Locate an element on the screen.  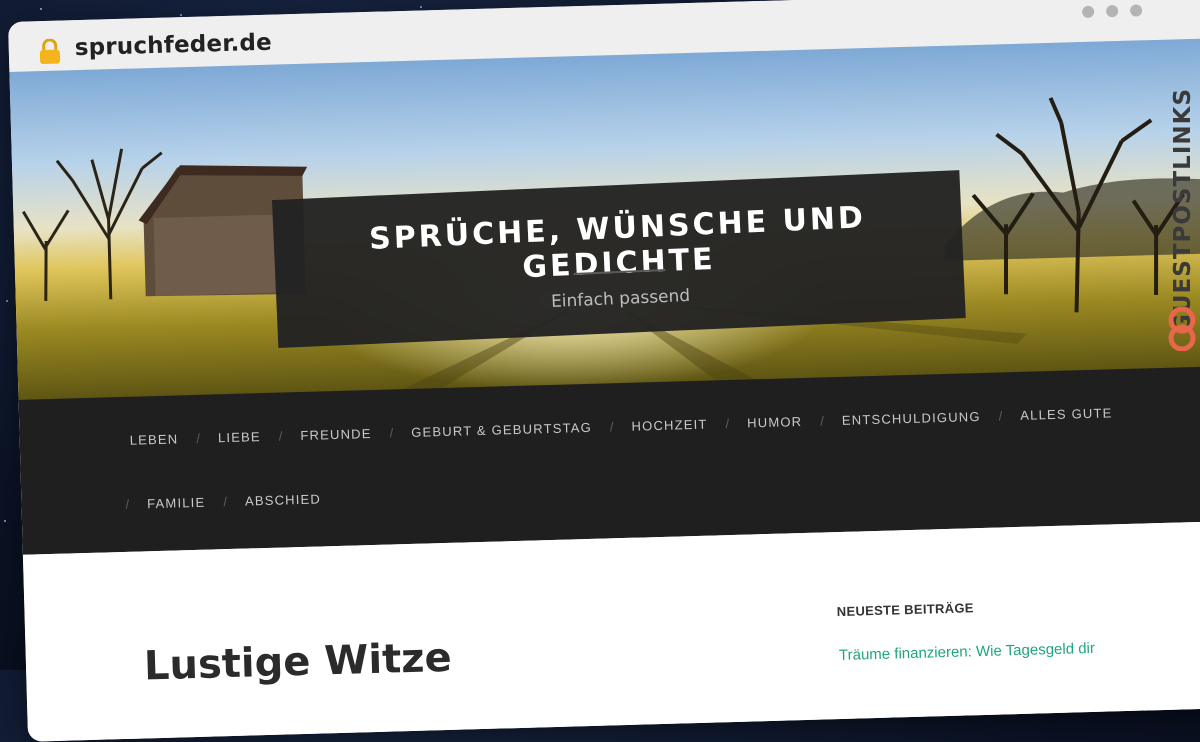
nav-item-hochzeit: HOCHZEIT is located at coordinates (669, 425).